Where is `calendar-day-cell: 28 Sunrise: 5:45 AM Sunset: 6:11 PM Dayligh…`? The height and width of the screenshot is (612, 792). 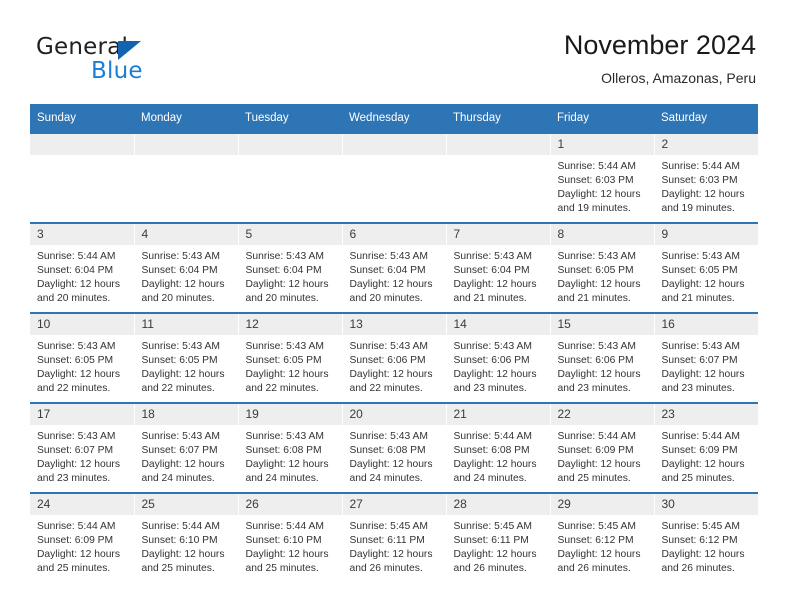
calendar-day-cell: 28 Sunrise: 5:45 AM Sunset: 6:11 PM Dayligh… is located at coordinates (498, 537).